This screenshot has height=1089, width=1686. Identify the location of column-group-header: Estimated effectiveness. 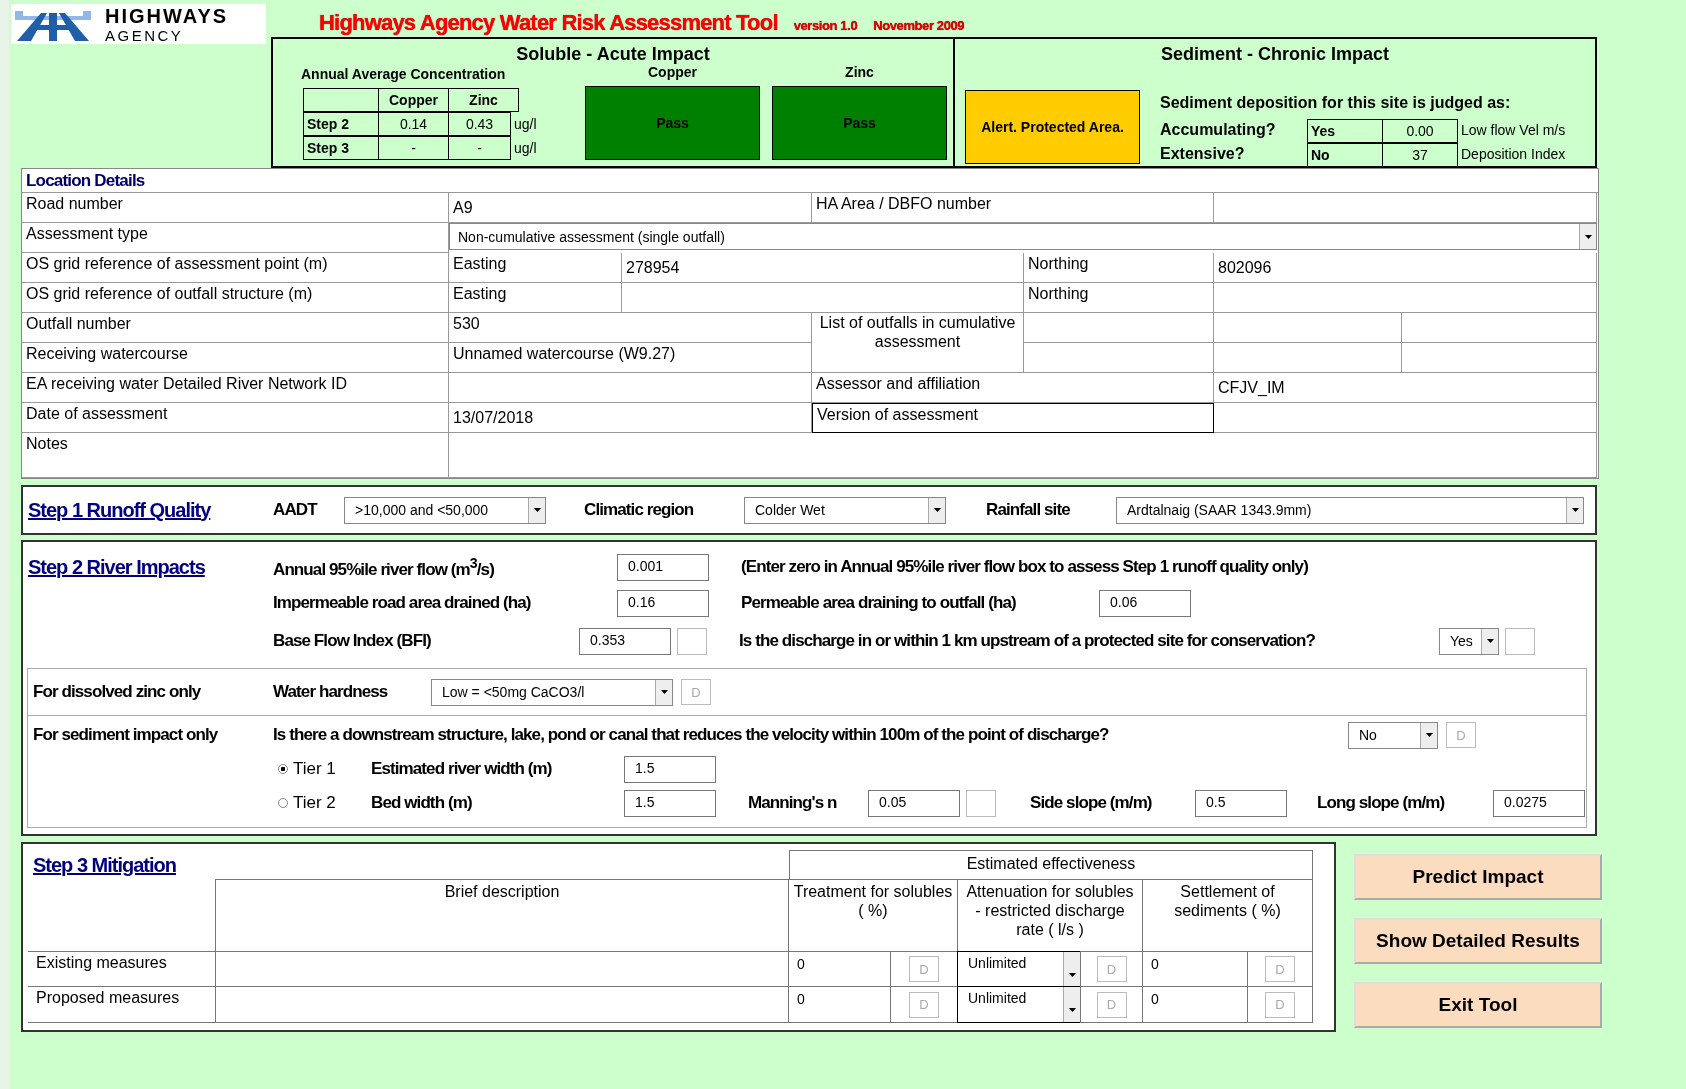
(1051, 865).